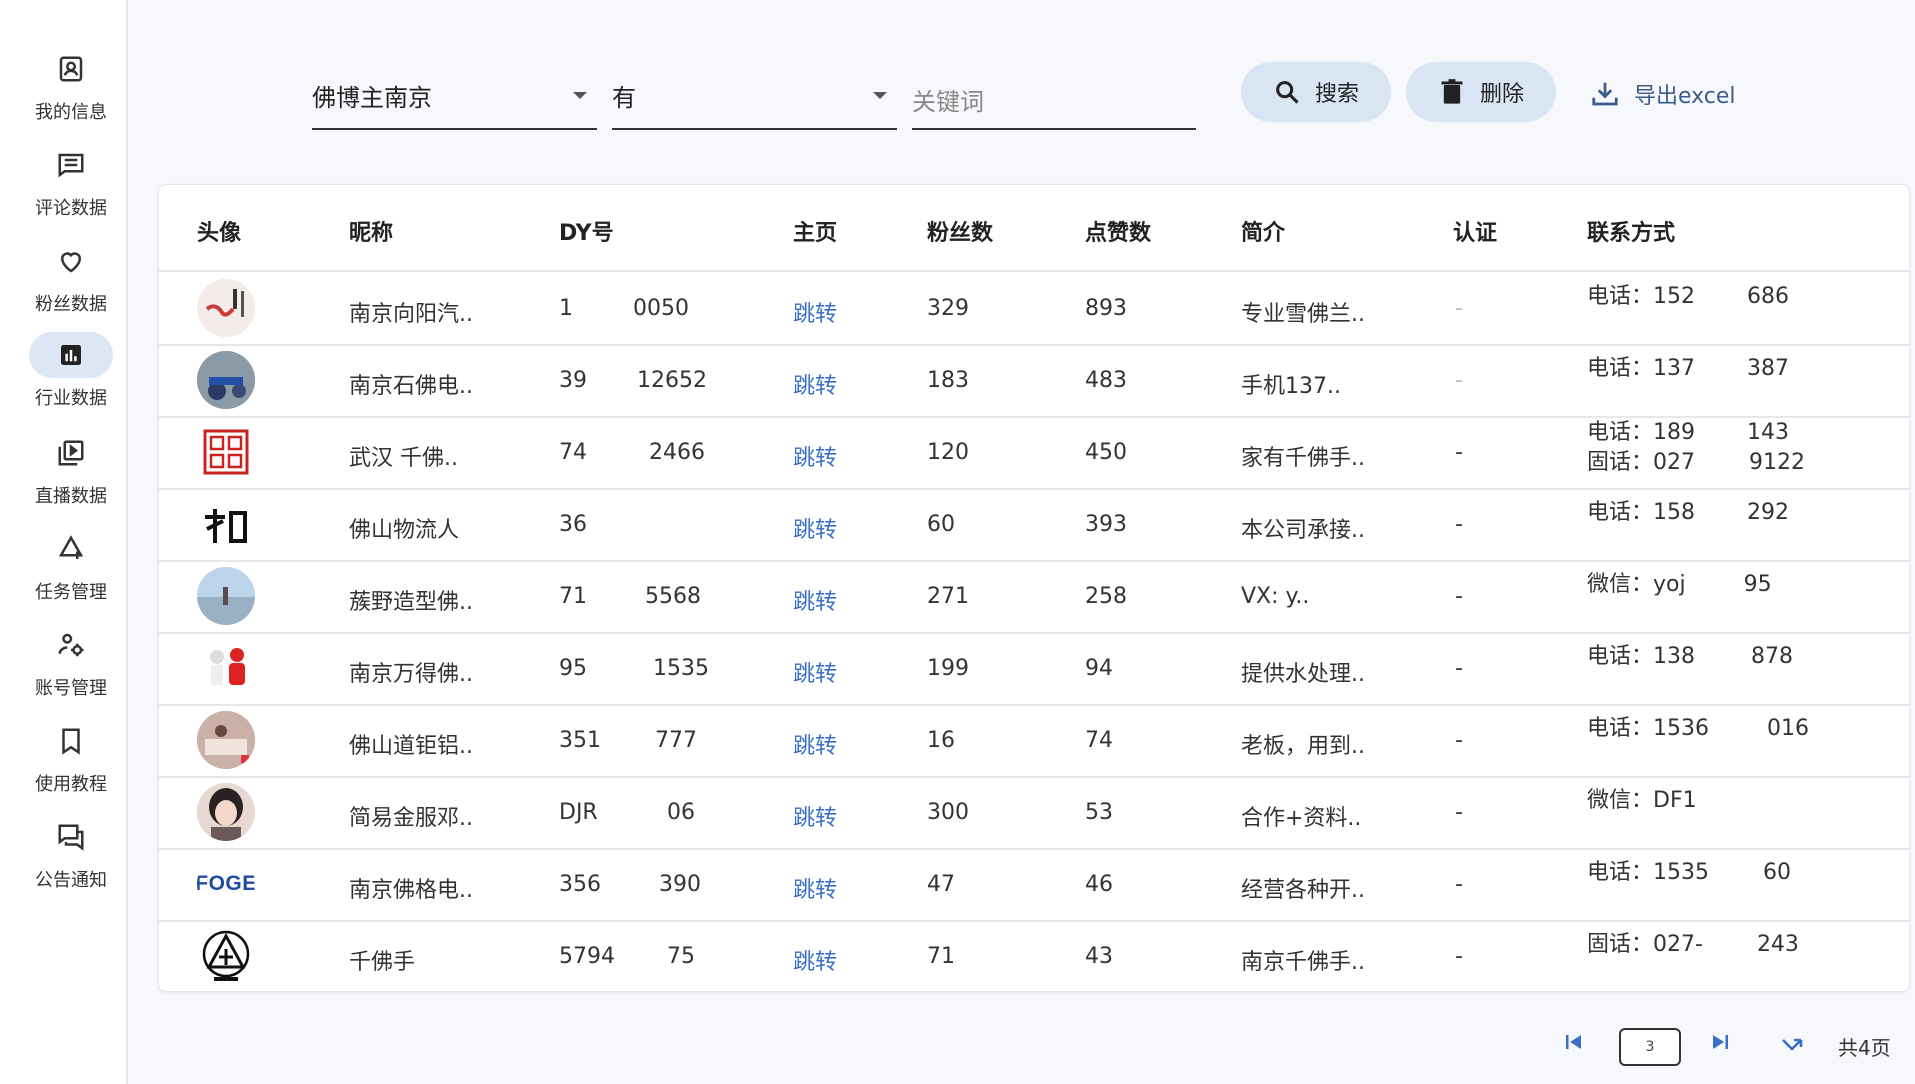 Image resolution: width=1915 pixels, height=1084 pixels. I want to click on contact-cell: 固话：027- 243, so click(1693, 945).